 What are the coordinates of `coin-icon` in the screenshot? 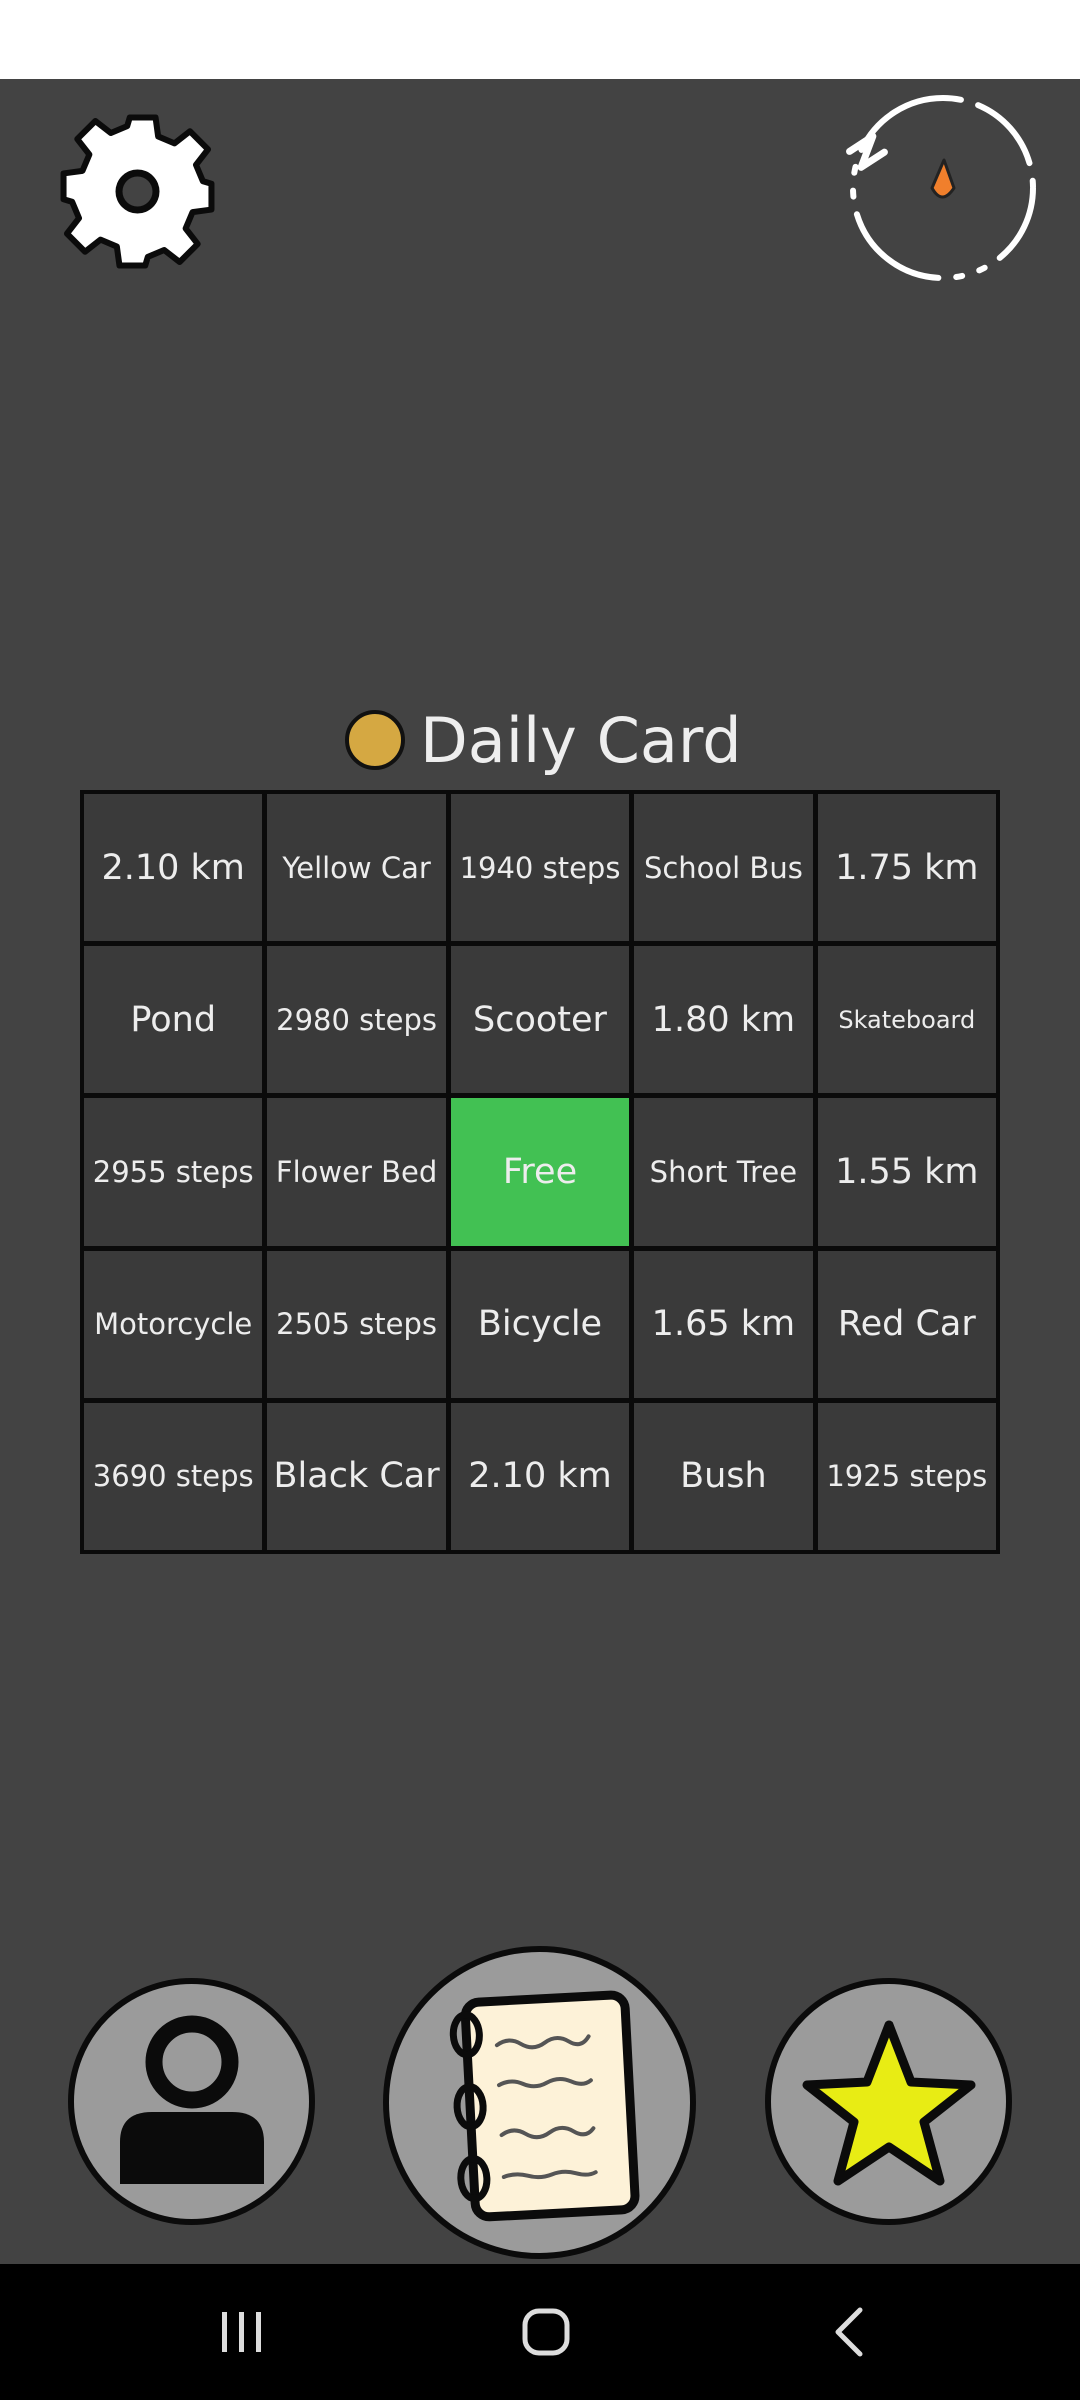 It's located at (375, 740).